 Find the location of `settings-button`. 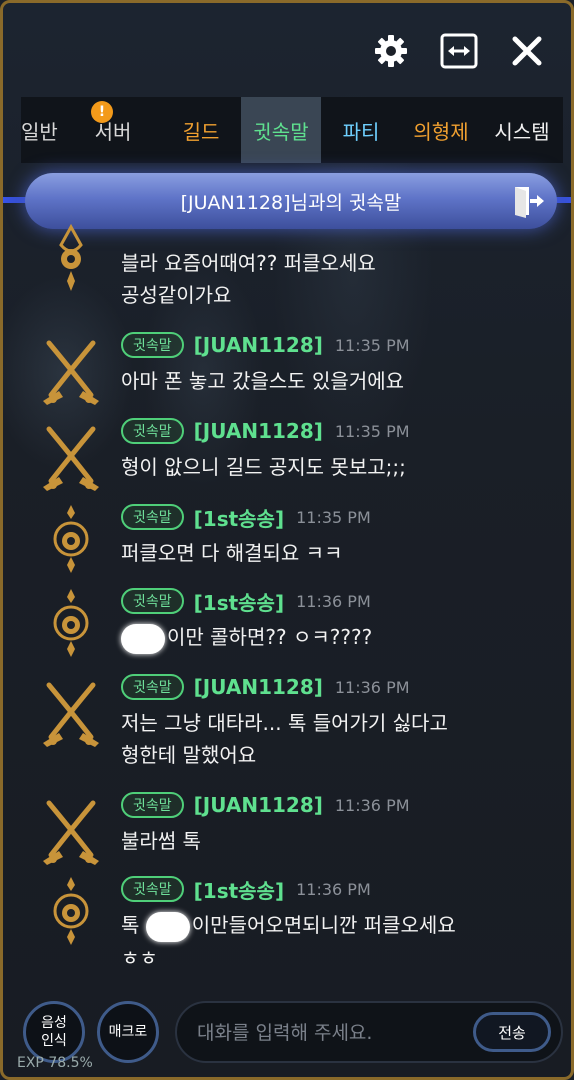

settings-button is located at coordinates (391, 51).